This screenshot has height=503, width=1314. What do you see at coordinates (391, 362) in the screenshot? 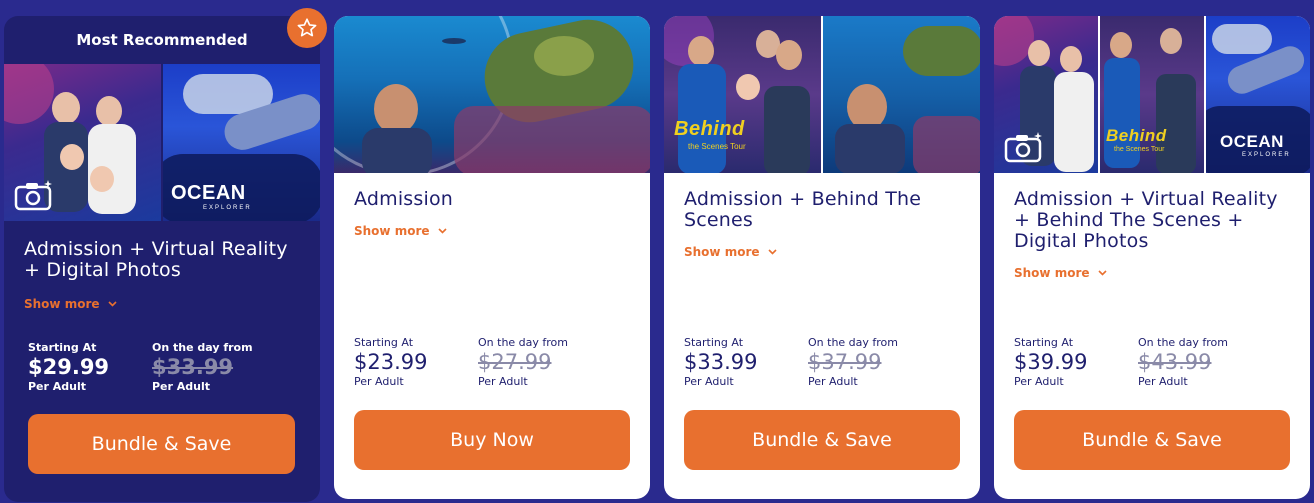
I see `starting-price: Starting At $23.99 Per Adult` at bounding box center [391, 362].